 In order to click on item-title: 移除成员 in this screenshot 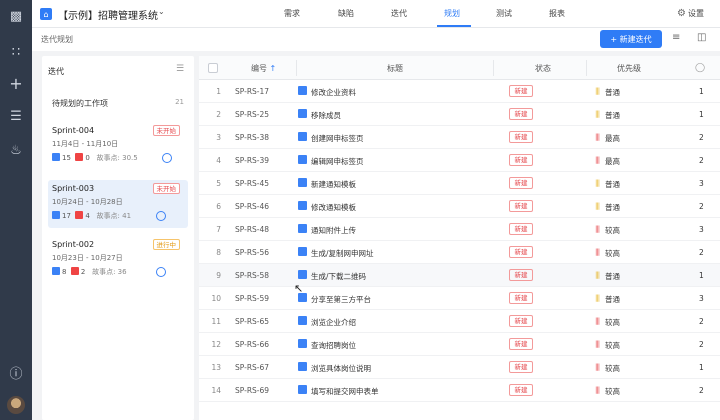, I will do `click(326, 115)`.